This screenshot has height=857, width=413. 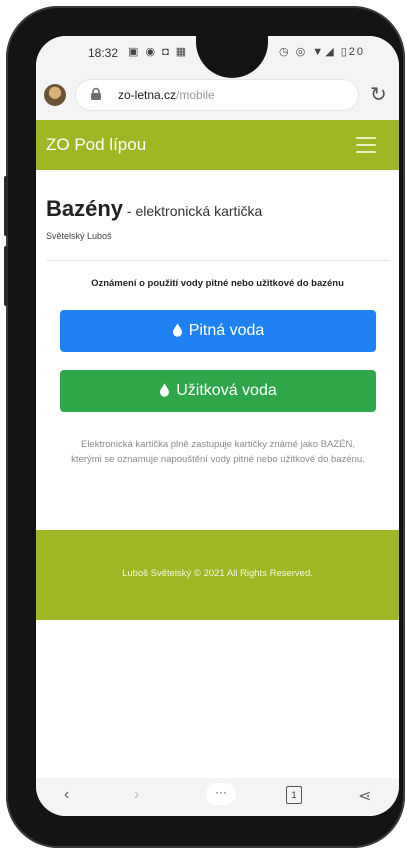 I want to click on url-path: /mobile, so click(x=195, y=95).